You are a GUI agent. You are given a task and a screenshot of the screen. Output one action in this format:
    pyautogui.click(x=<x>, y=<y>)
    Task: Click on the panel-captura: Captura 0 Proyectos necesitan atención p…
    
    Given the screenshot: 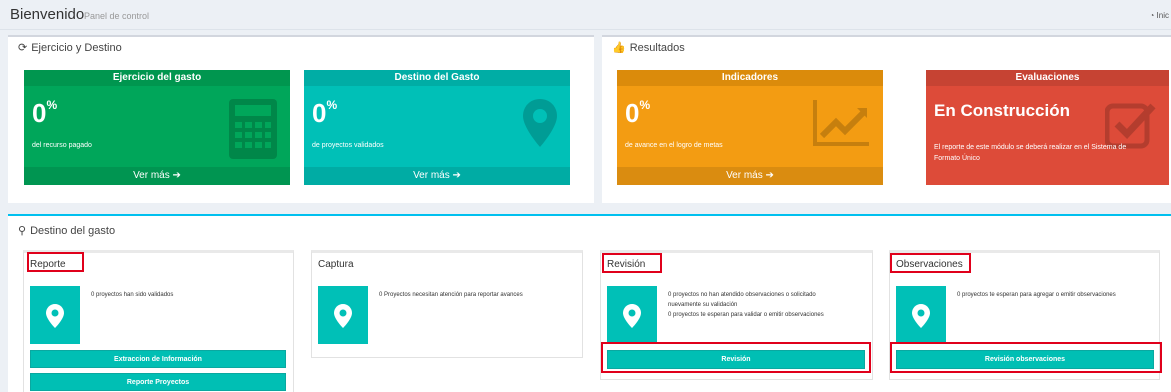 What is the action you would take?
    pyautogui.click(x=447, y=304)
    